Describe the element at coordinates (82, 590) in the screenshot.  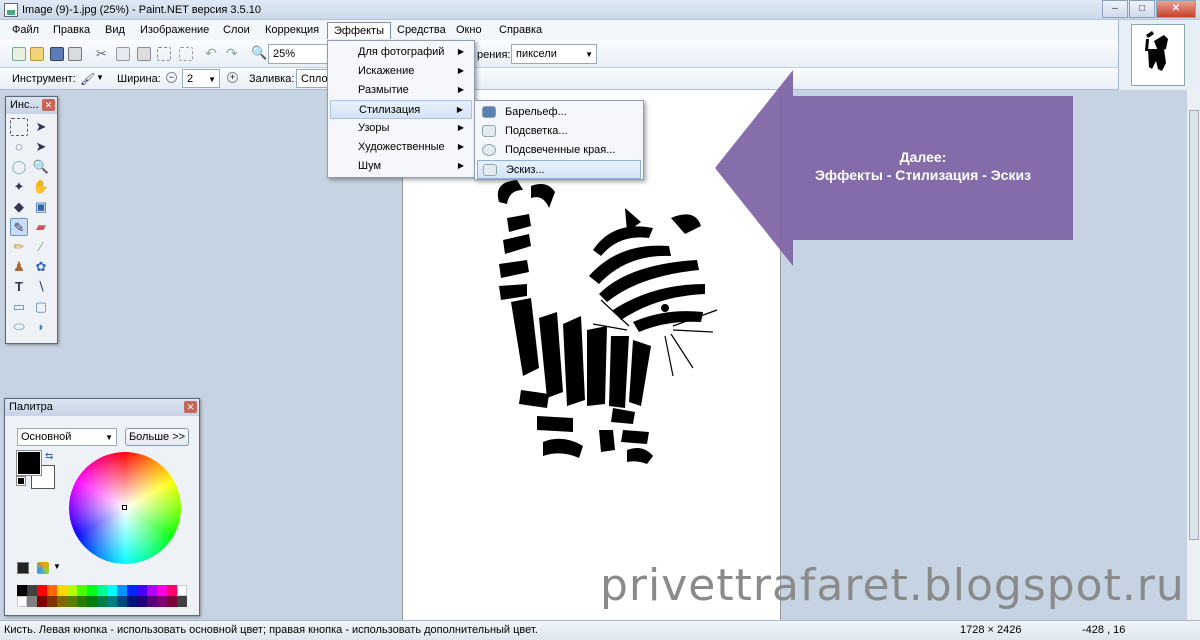
I see `swatch-green` at that location.